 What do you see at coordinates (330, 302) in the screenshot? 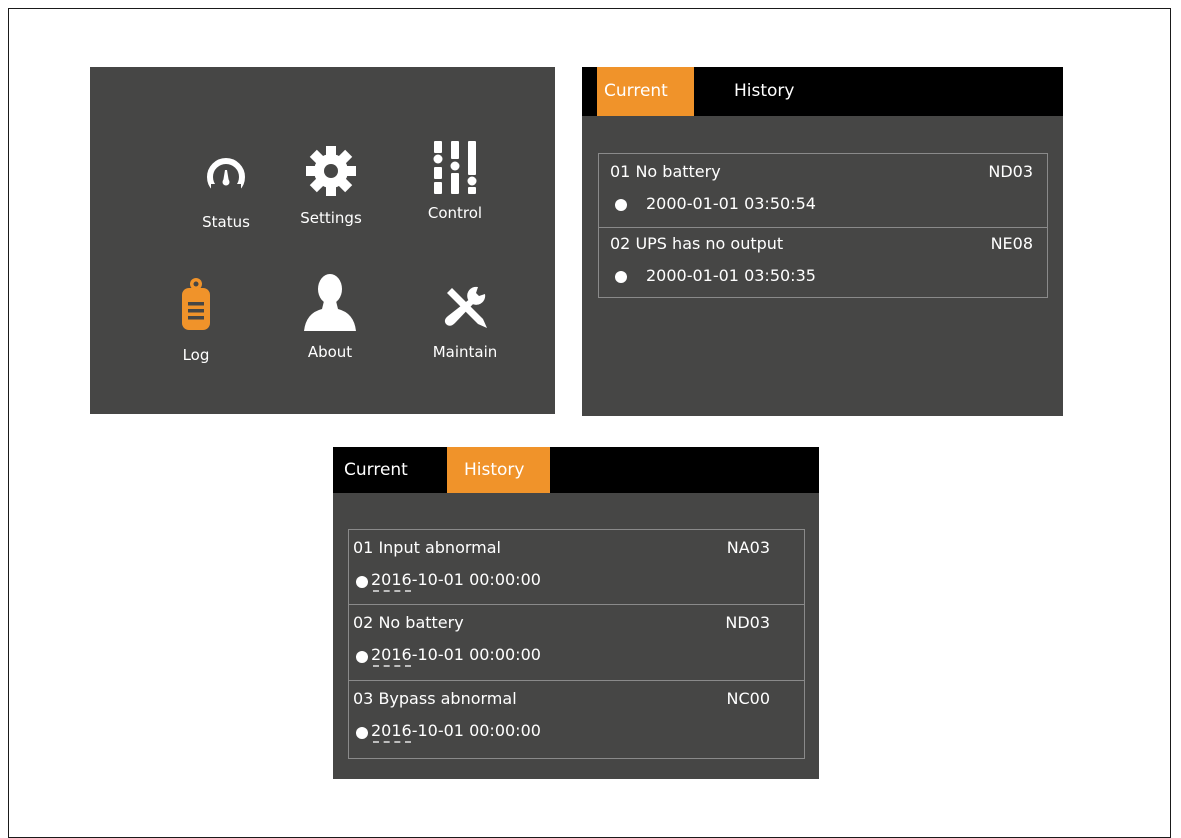
I see `user-icon` at bounding box center [330, 302].